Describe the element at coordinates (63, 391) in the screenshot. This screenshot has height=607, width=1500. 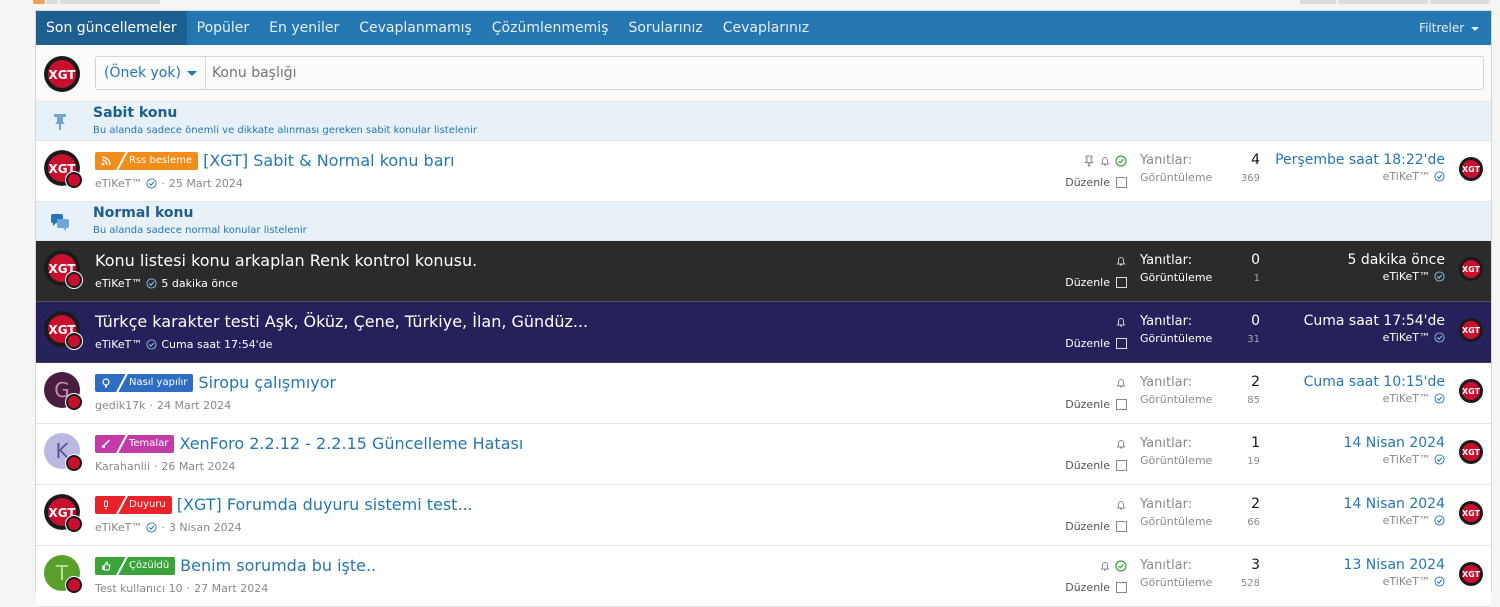
I see `author-avatar: G` at that location.